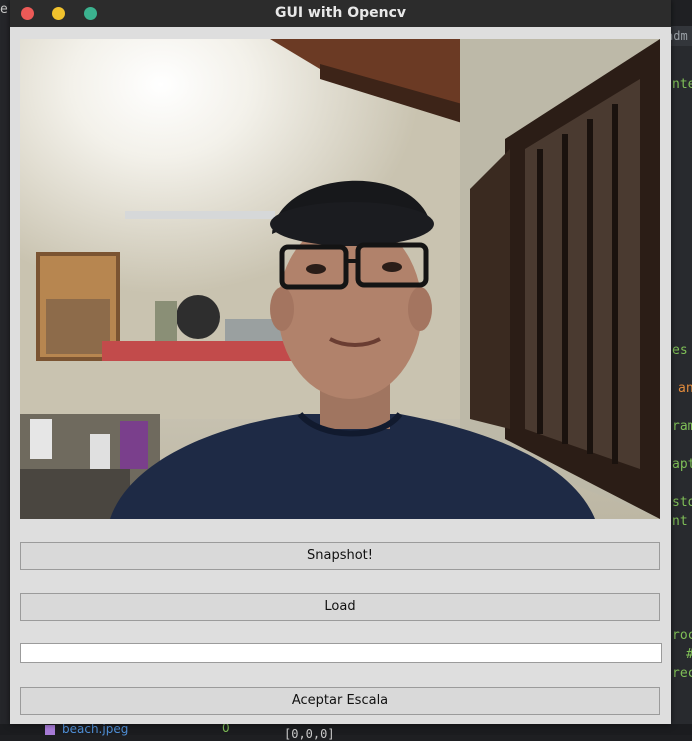 The height and width of the screenshot is (741, 692). I want to click on code-fragment: #, so click(689, 654).